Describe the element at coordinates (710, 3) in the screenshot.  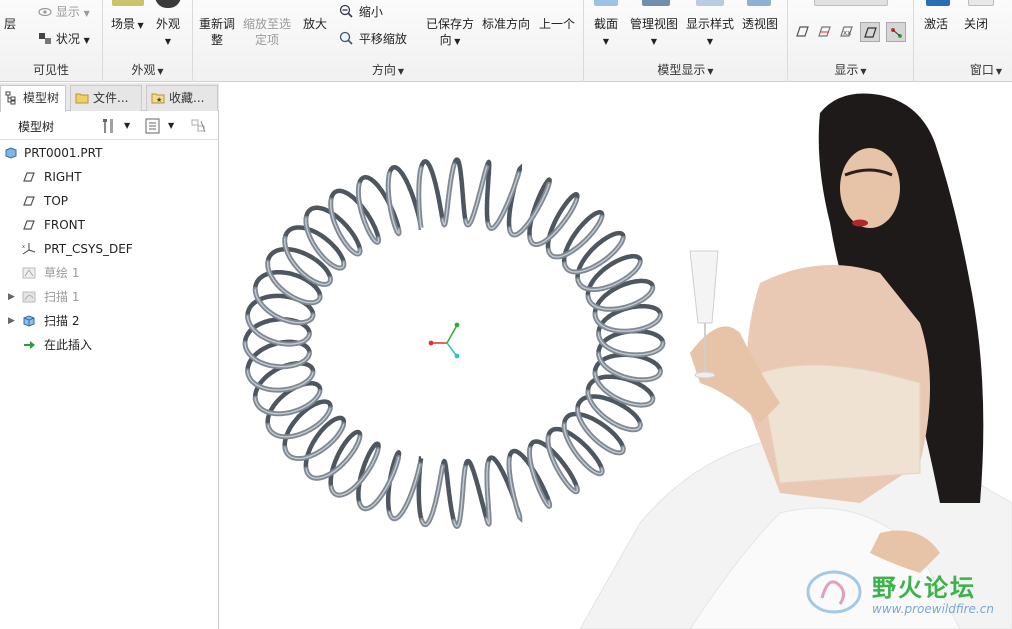
I see `display-style-icon` at that location.